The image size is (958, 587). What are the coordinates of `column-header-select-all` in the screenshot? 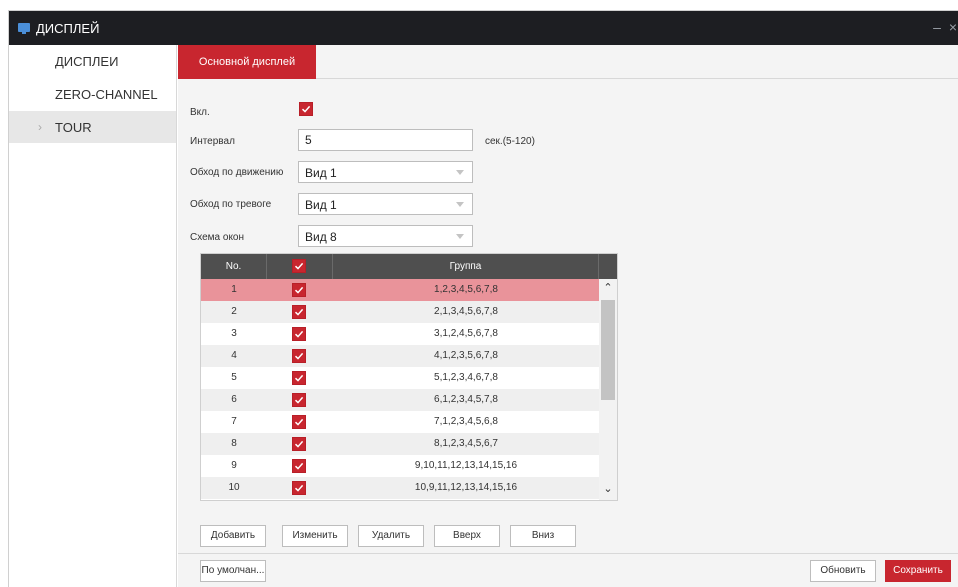 It's located at (300, 266).